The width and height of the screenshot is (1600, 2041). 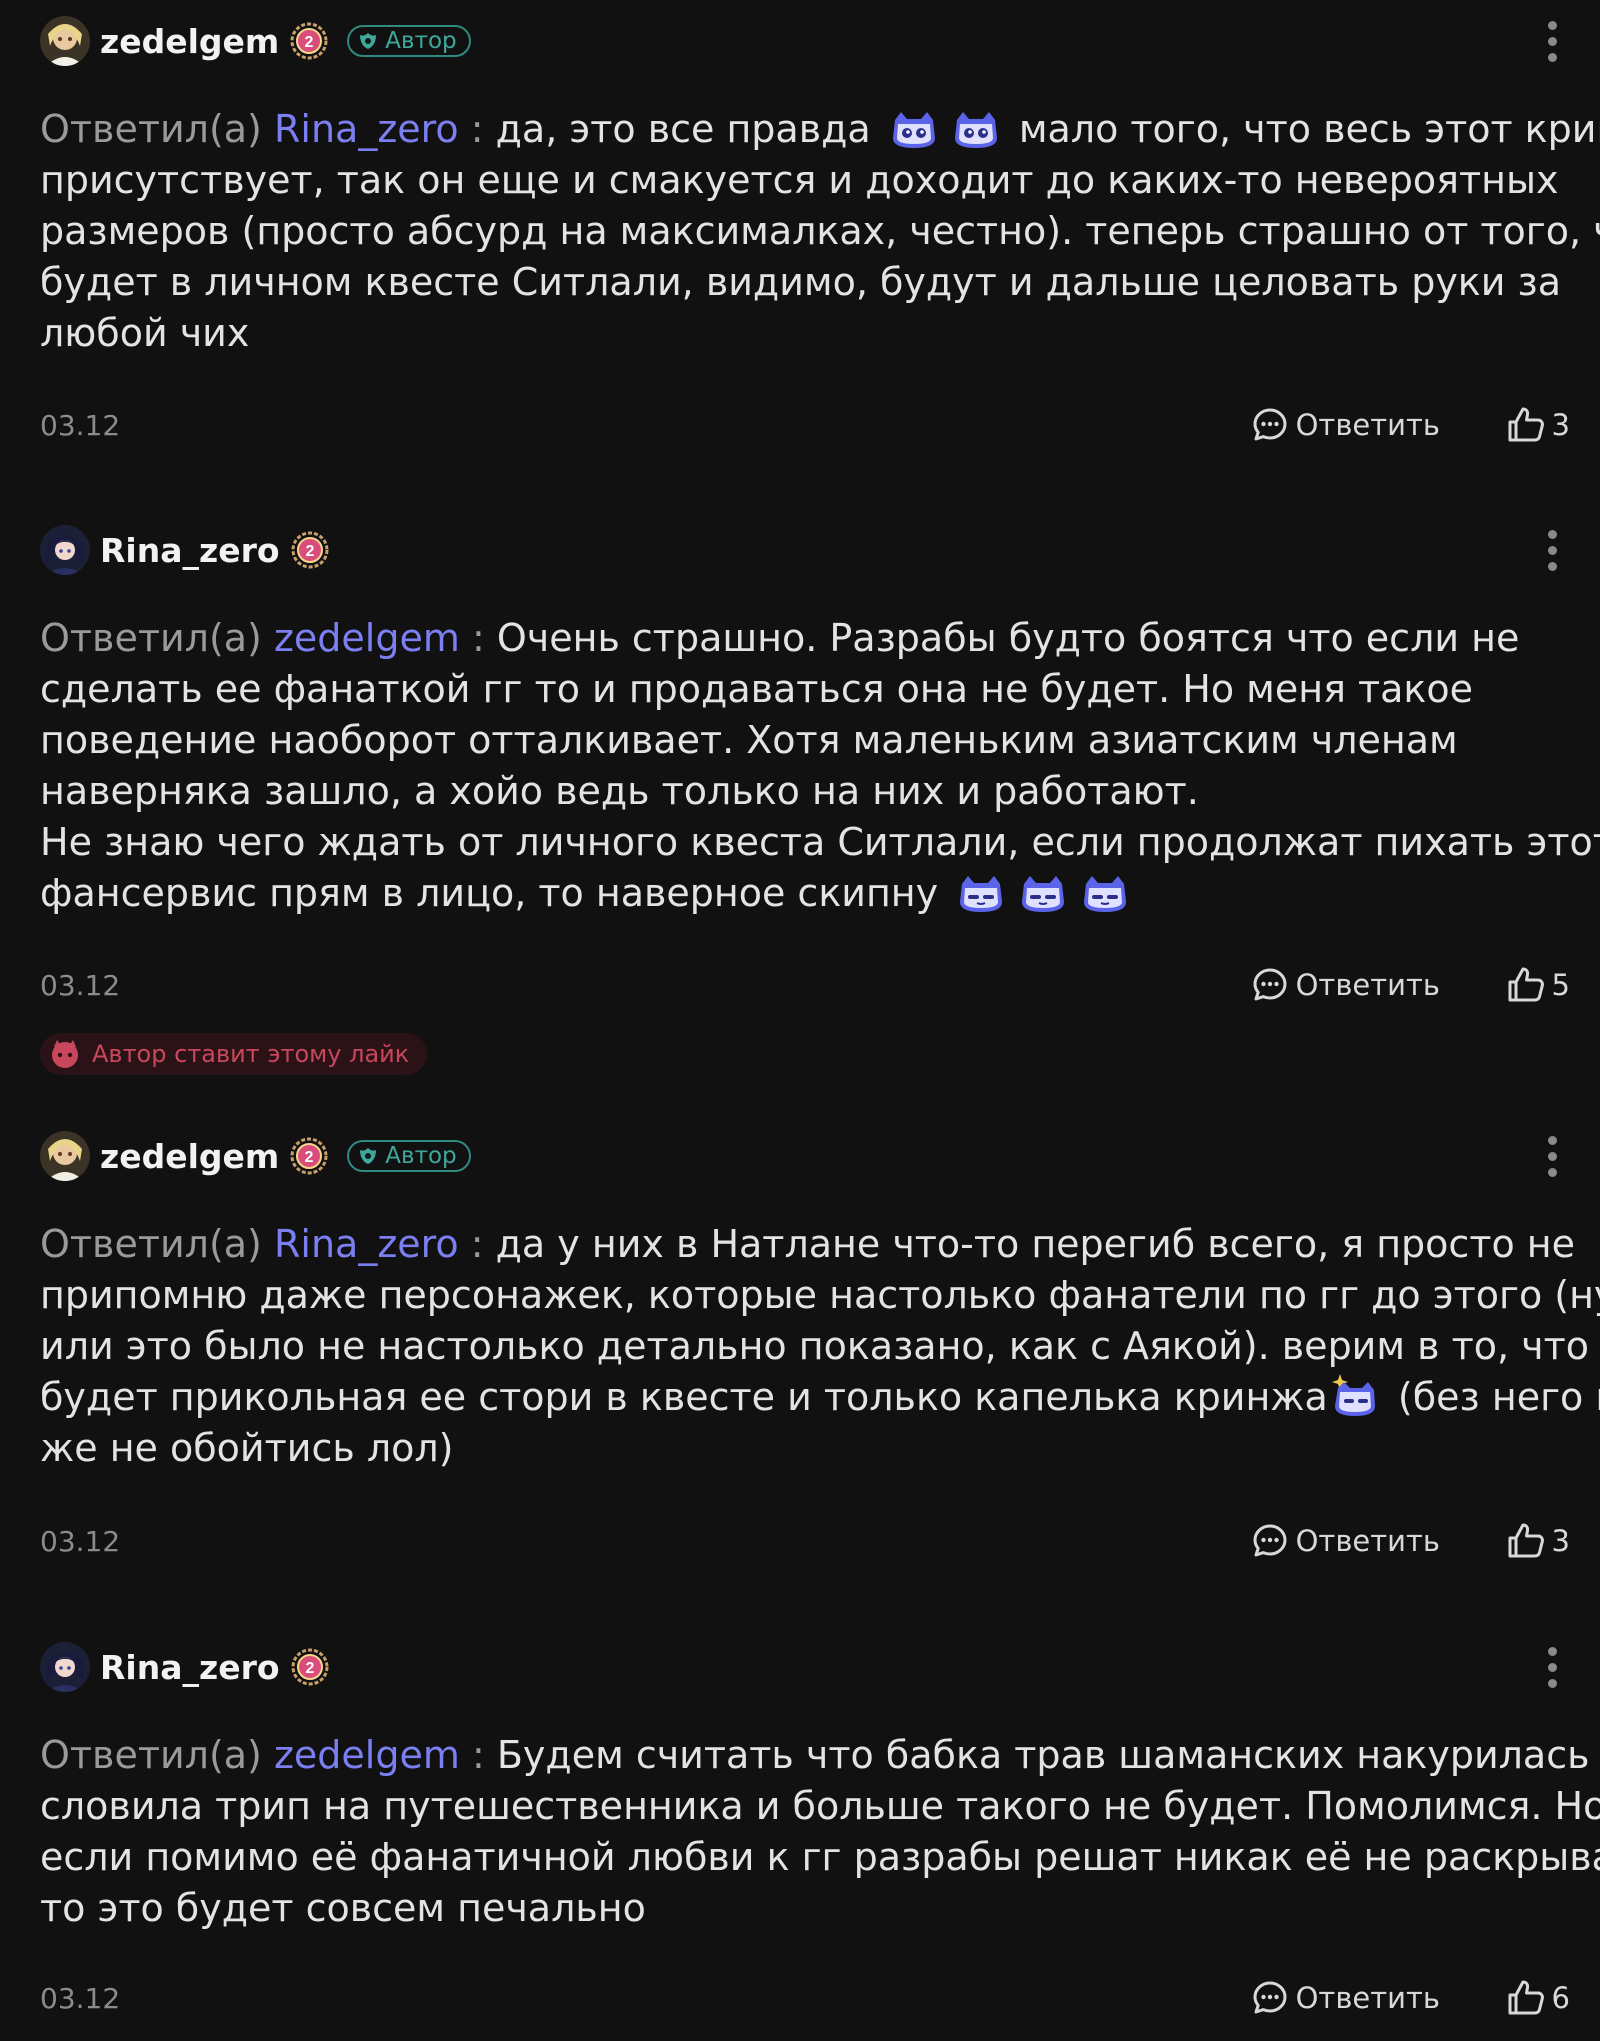 I want to click on comment-footer: 03.12 Ответить 6, so click(x=805, y=1998).